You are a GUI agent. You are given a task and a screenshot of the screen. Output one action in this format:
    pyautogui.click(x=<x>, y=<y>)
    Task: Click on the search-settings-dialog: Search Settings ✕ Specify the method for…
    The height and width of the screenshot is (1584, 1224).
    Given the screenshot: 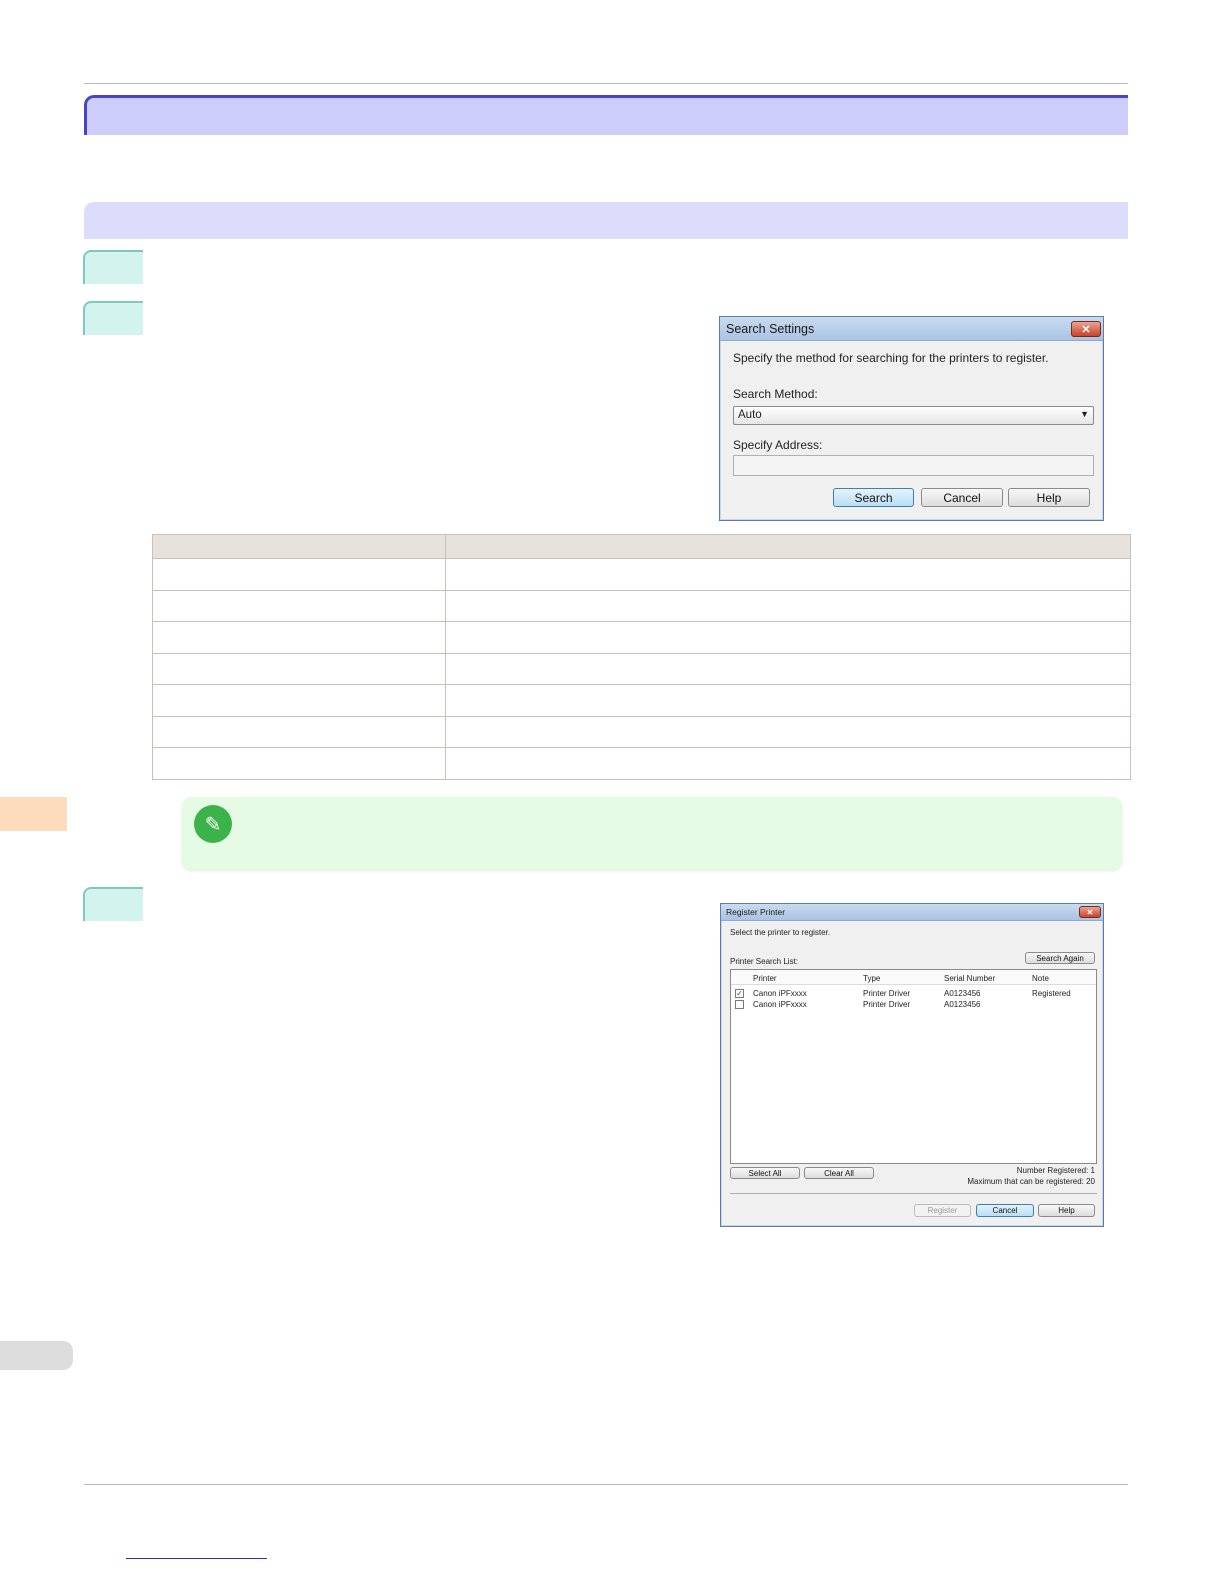 What is the action you would take?
    pyautogui.click(x=911, y=418)
    